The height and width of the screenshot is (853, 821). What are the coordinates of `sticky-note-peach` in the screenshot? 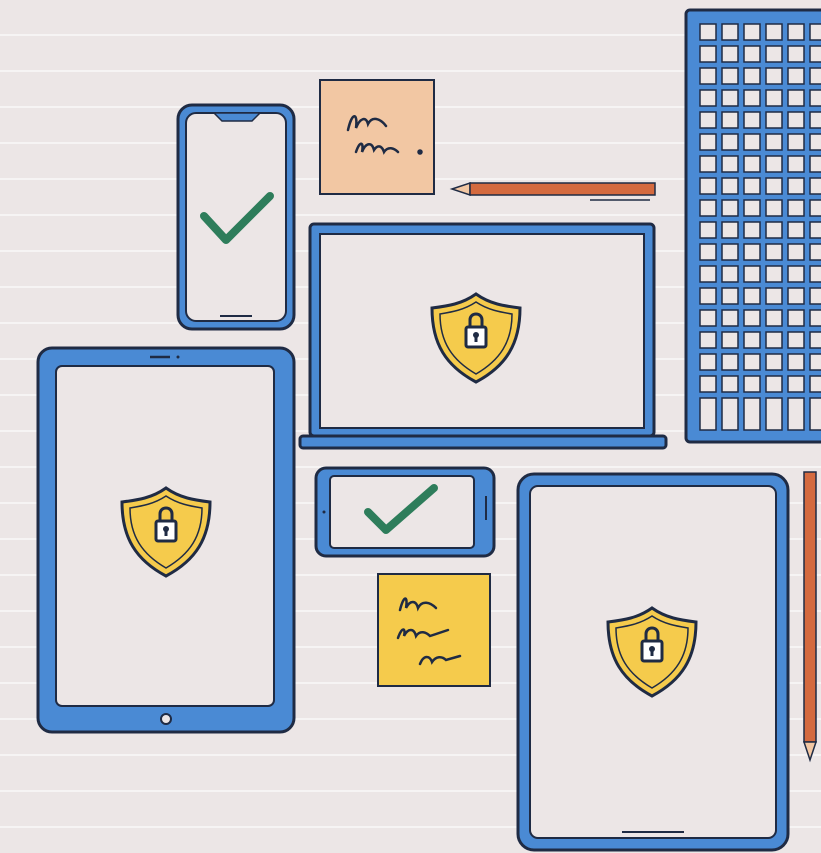 It's located at (377, 137).